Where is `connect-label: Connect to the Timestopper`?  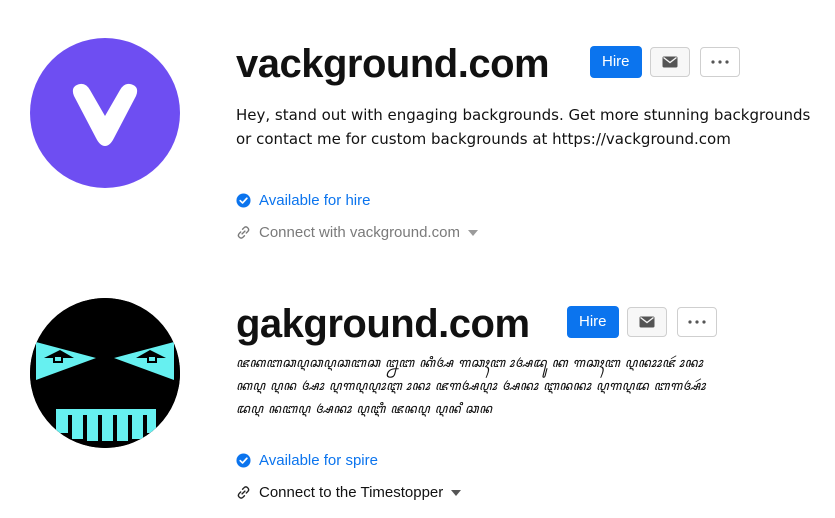
connect-label: Connect to the Timestopper is located at coordinates (351, 492).